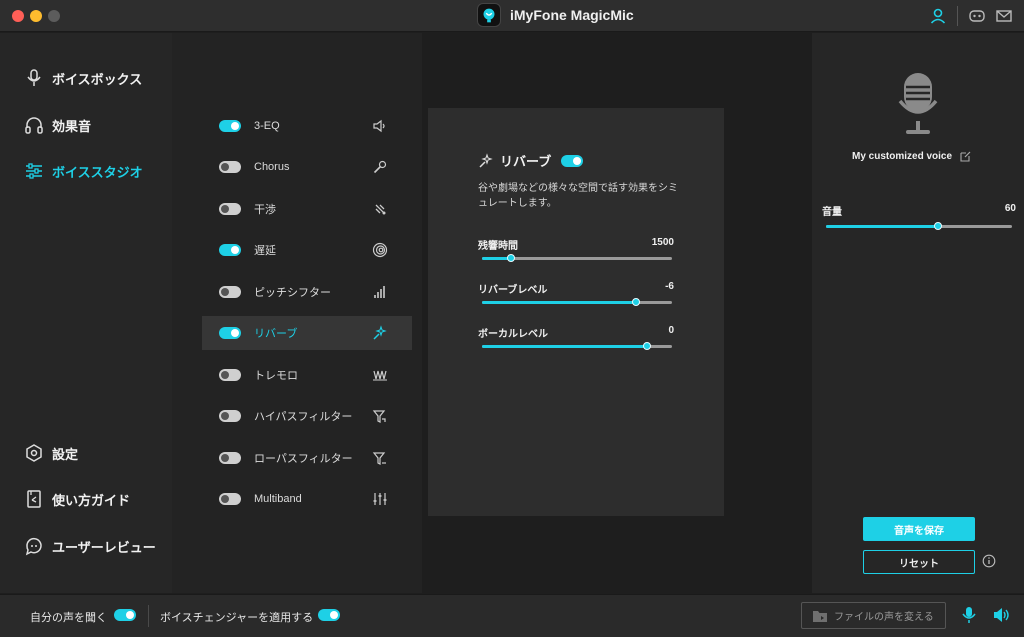  I want to click on param-value: -6, so click(669, 286).